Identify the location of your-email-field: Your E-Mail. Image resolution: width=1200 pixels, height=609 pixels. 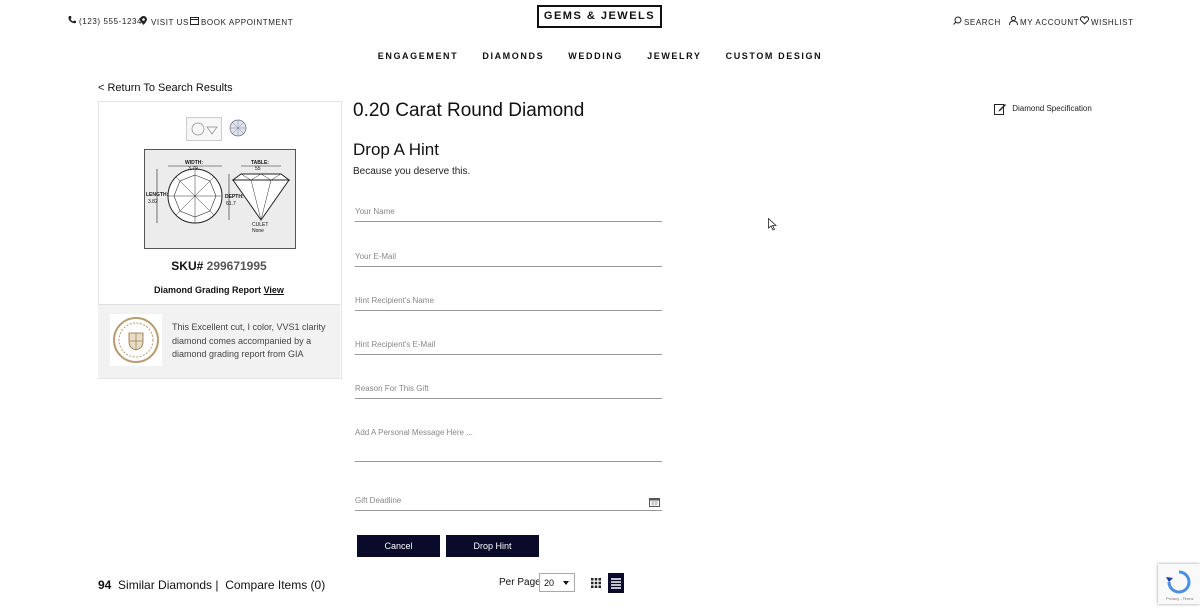
(508, 259).